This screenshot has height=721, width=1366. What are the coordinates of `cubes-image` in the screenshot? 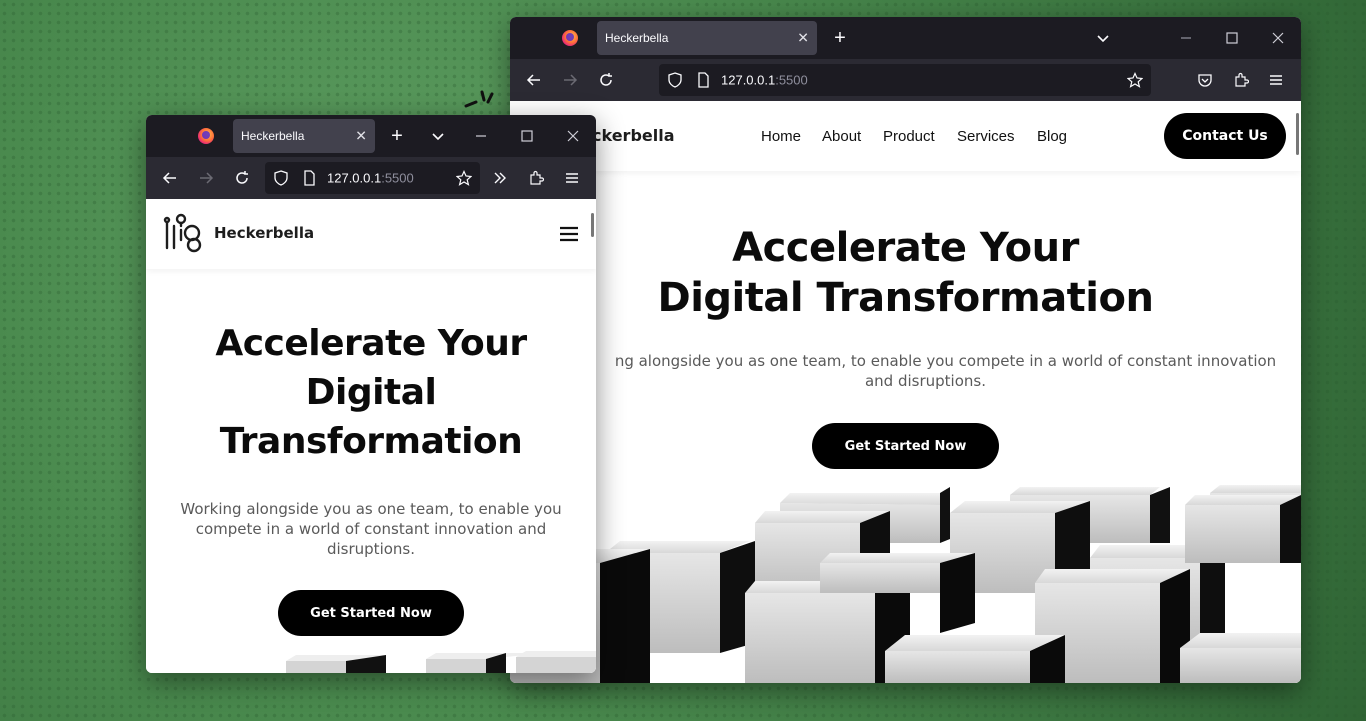 It's located at (441, 662).